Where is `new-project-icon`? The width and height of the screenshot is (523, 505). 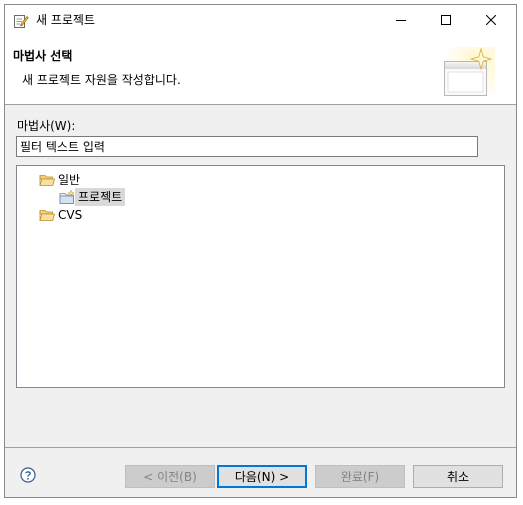
new-project-icon is located at coordinates (67, 196).